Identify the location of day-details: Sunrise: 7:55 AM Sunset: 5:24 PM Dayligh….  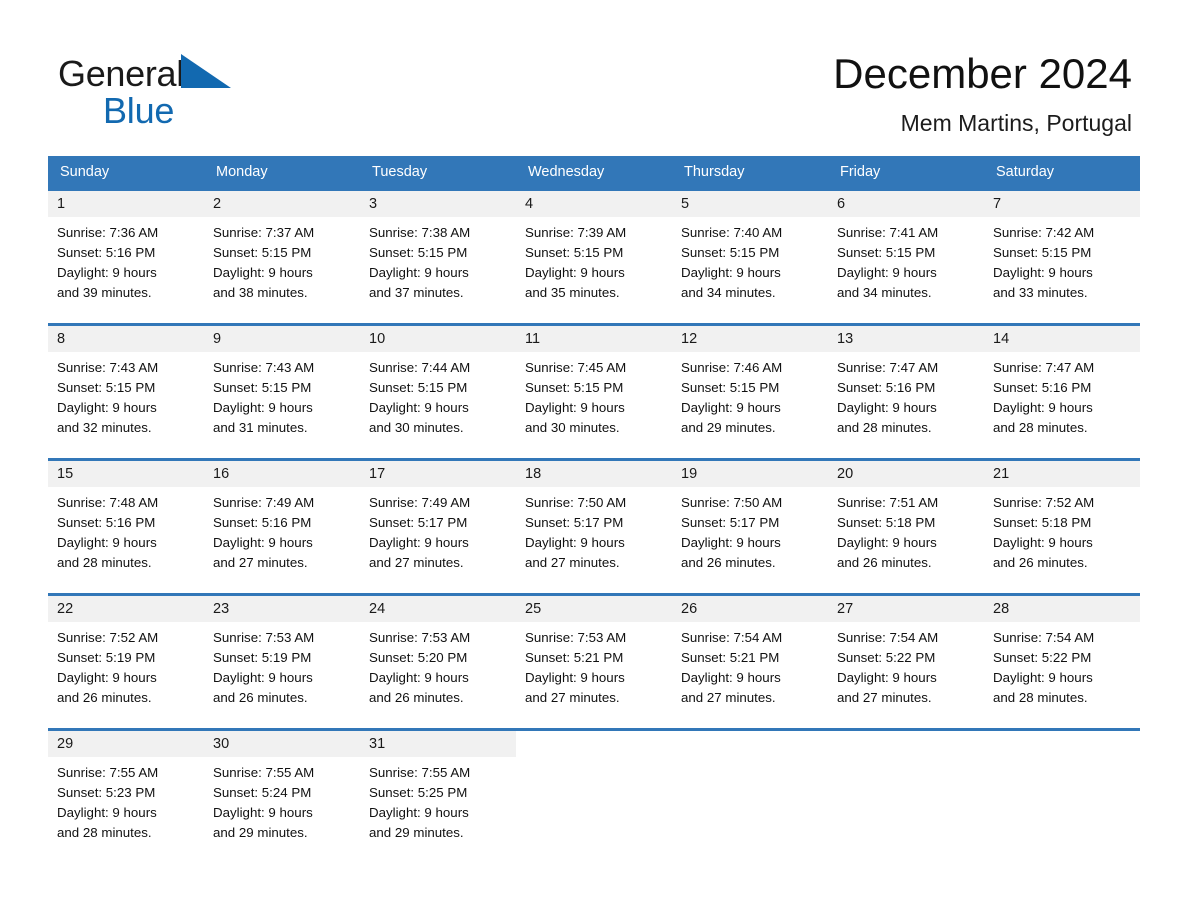
(282, 800).